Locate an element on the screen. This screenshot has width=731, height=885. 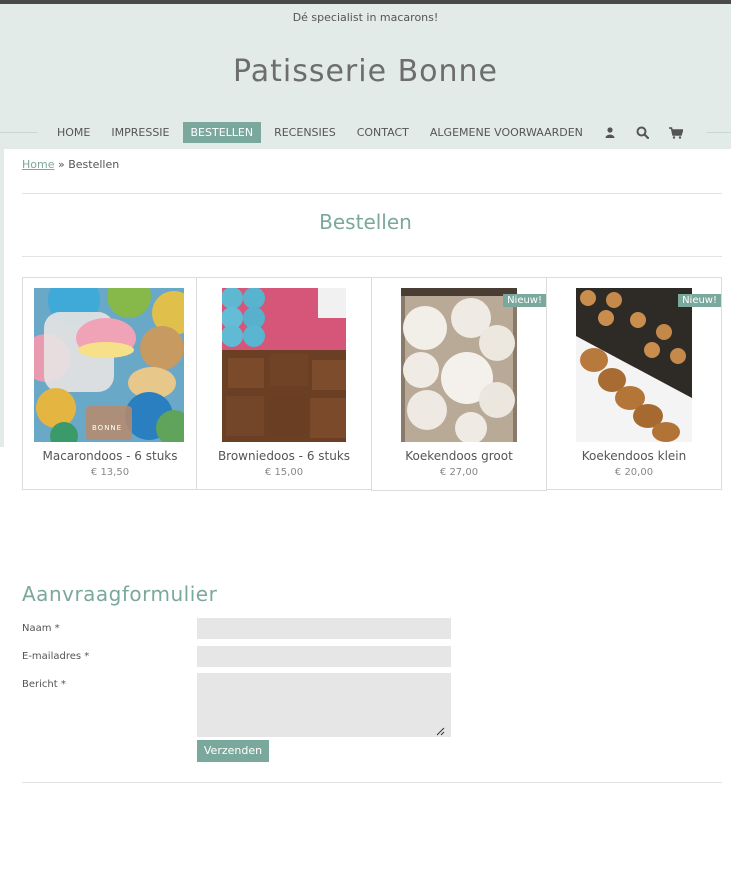
product-card: BONNE Macarondoos - 6 stuks € 13,50 is located at coordinates (110, 383).